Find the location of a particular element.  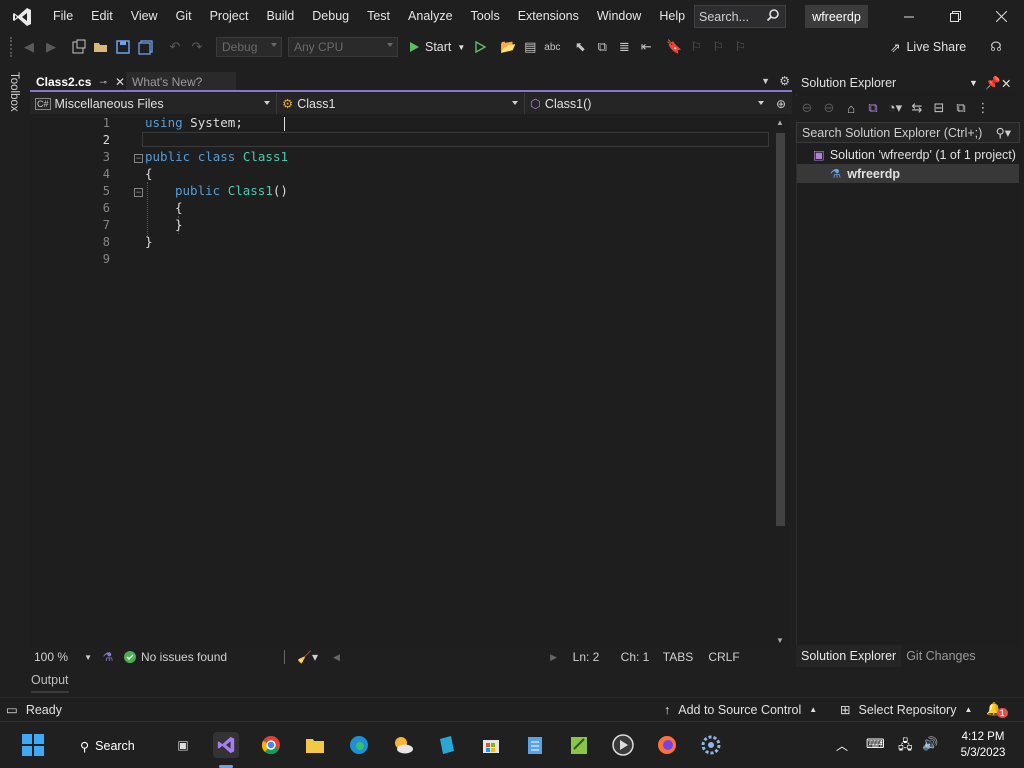

visual-studio-logo-icon is located at coordinates (22, 16).